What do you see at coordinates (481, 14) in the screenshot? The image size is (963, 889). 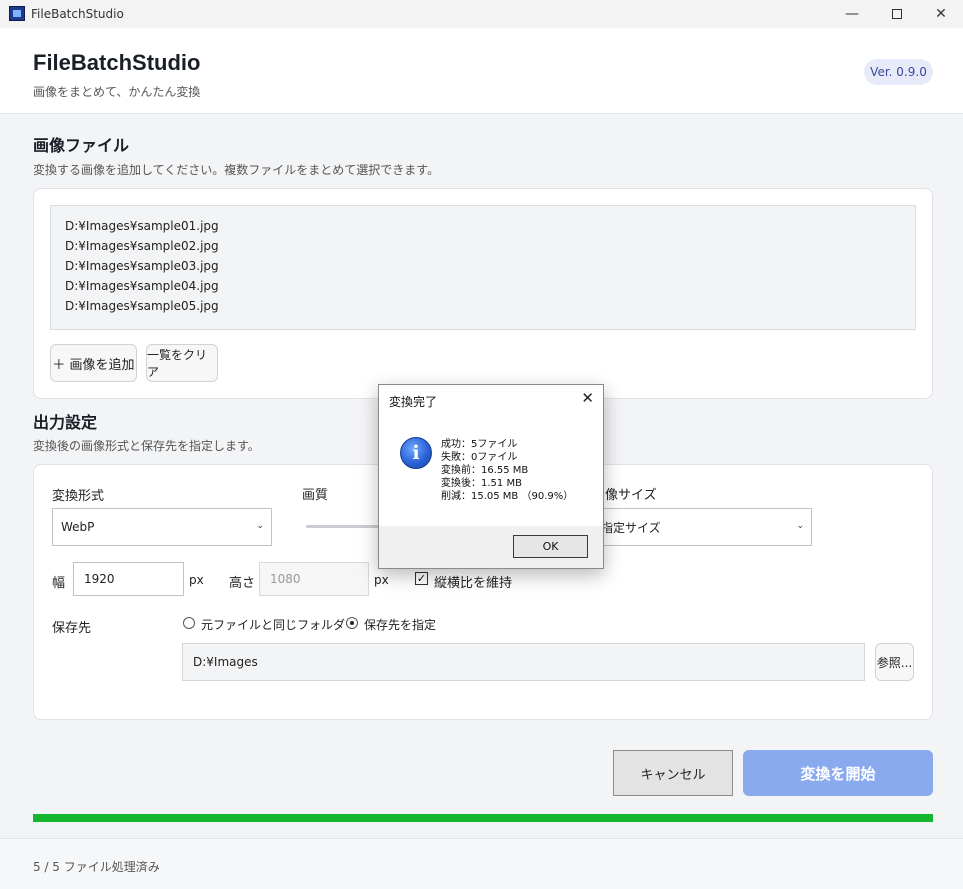 I see `title-bar: FileBatchStudio — ✕` at bounding box center [481, 14].